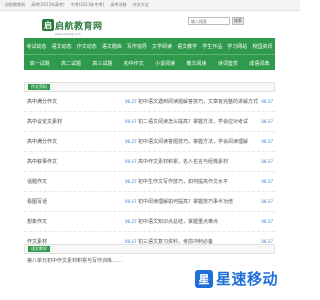  What do you see at coordinates (48, 25) in the screenshot?
I see `logo-icon: 启` at bounding box center [48, 25].